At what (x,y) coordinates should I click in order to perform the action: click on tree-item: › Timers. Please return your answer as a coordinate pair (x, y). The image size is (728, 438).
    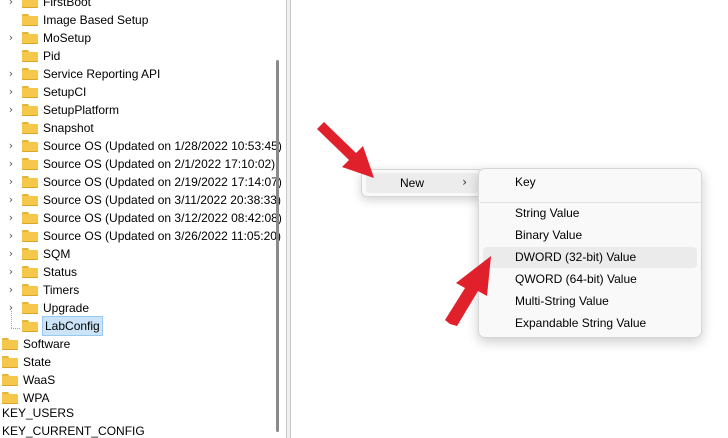
    Looking at the image, I should click on (41, 290).